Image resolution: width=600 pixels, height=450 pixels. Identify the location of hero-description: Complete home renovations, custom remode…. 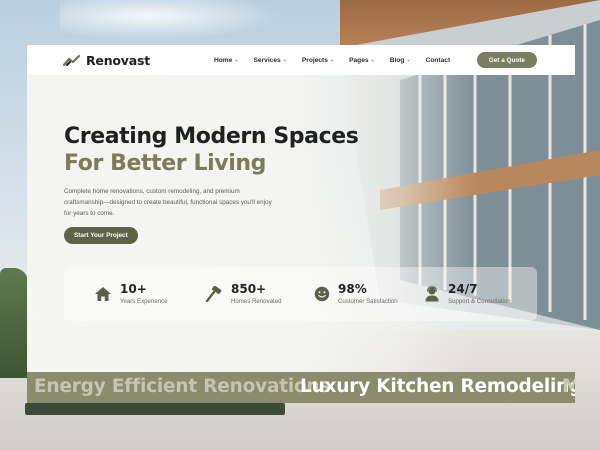
(168, 202).